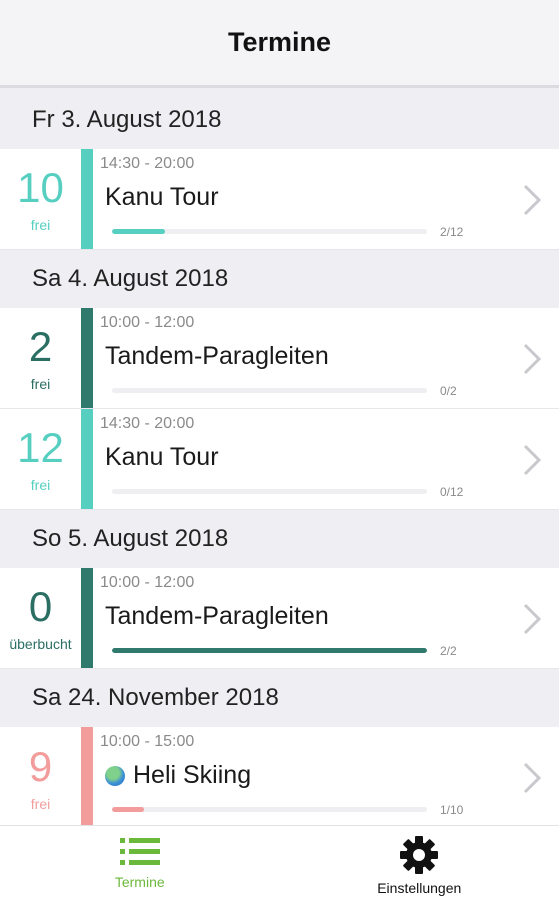  Describe the element at coordinates (279, 279) in the screenshot. I see `date-section-header: Sa 4. August 2018` at that location.